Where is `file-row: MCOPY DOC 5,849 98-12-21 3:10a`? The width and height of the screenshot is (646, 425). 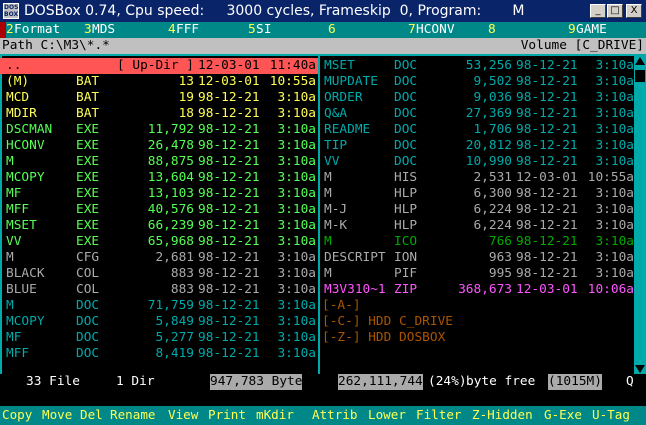
file-row: MCOPY DOC 5,849 98-12-21 3:10a is located at coordinates (159, 322).